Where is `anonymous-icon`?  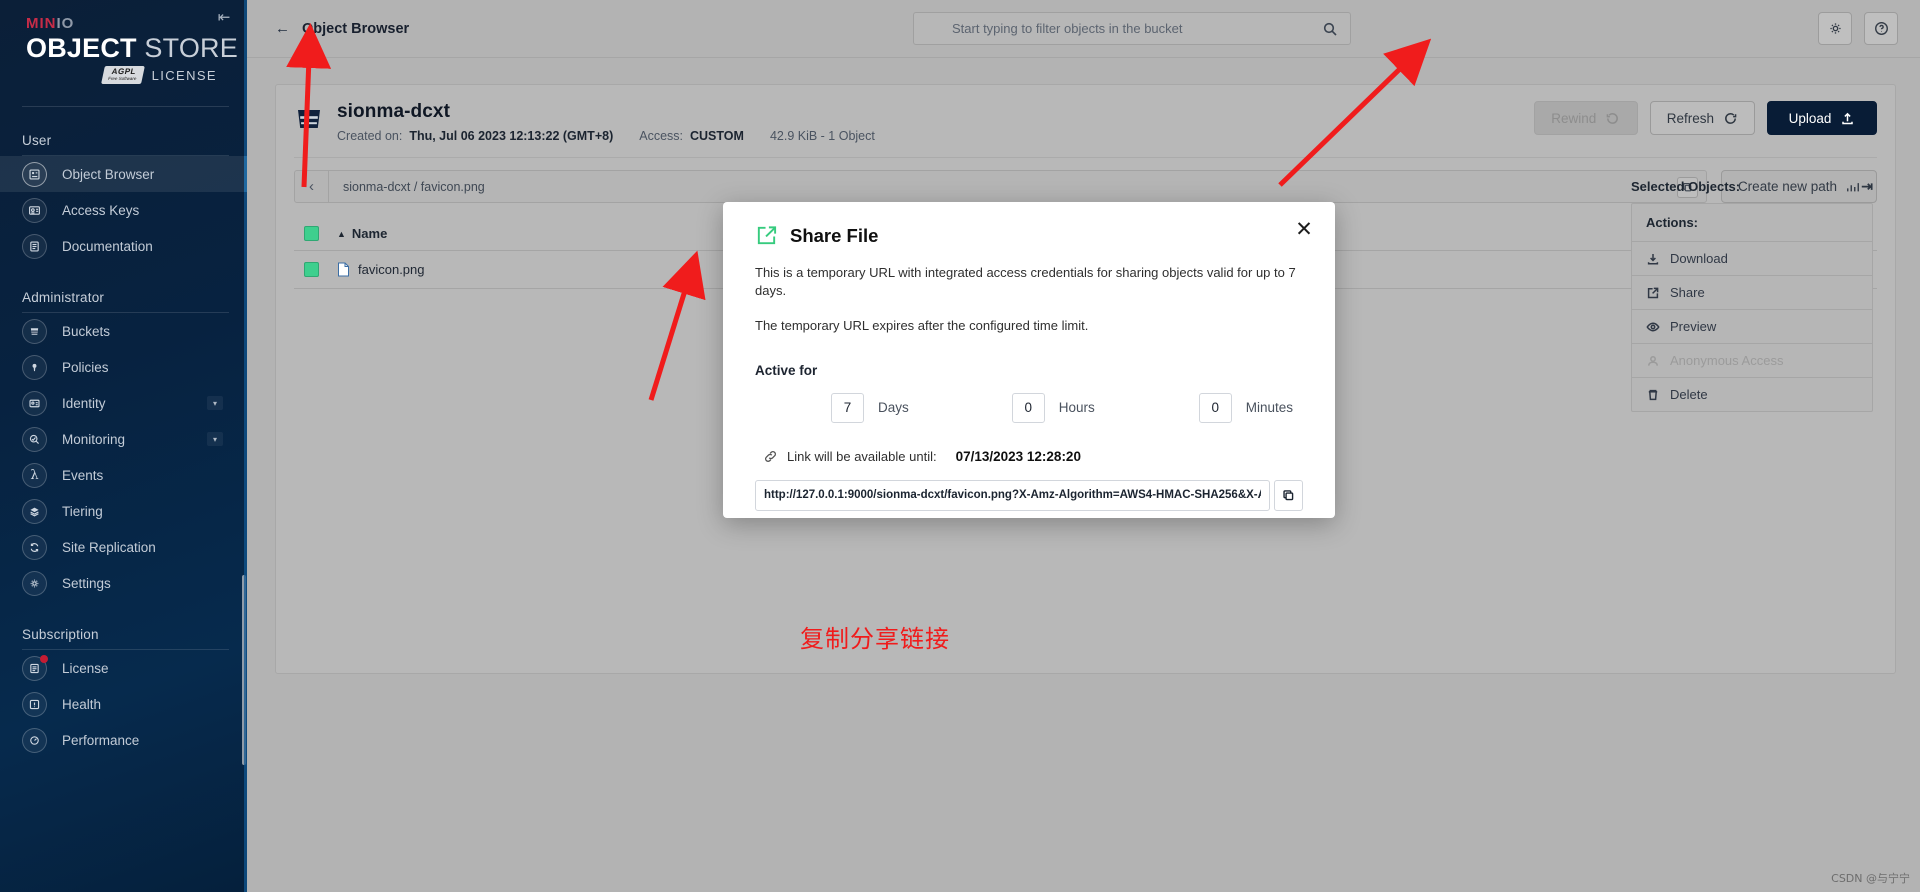 anonymous-icon is located at coordinates (1653, 360).